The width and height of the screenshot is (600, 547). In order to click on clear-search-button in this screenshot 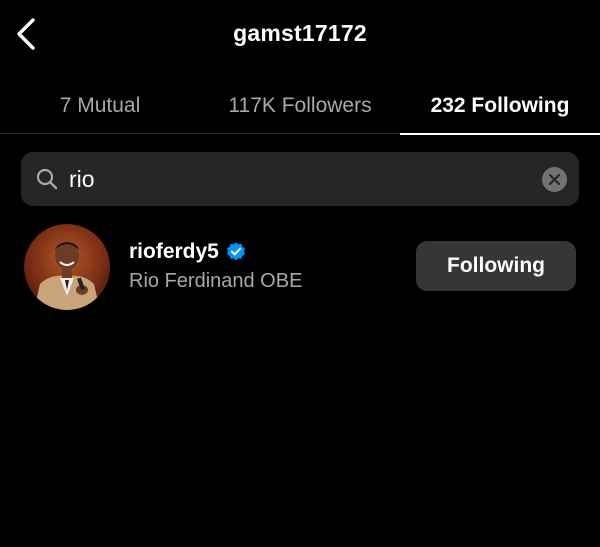, I will do `click(554, 179)`.